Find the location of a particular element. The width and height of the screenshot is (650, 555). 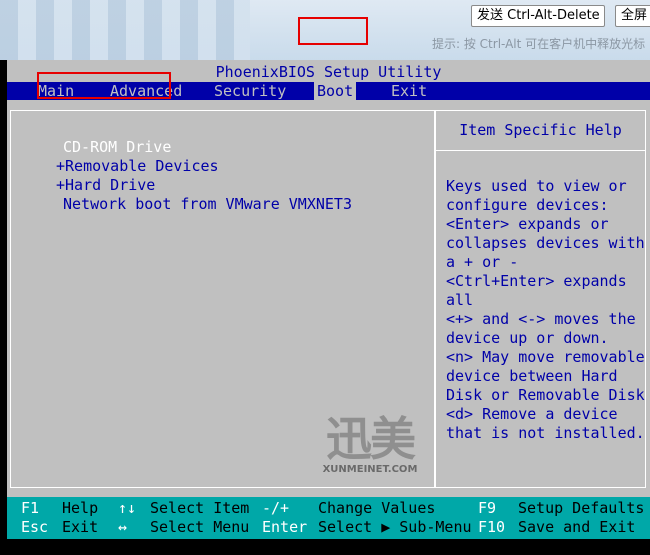

key-desc: Change Values is located at coordinates (377, 508).